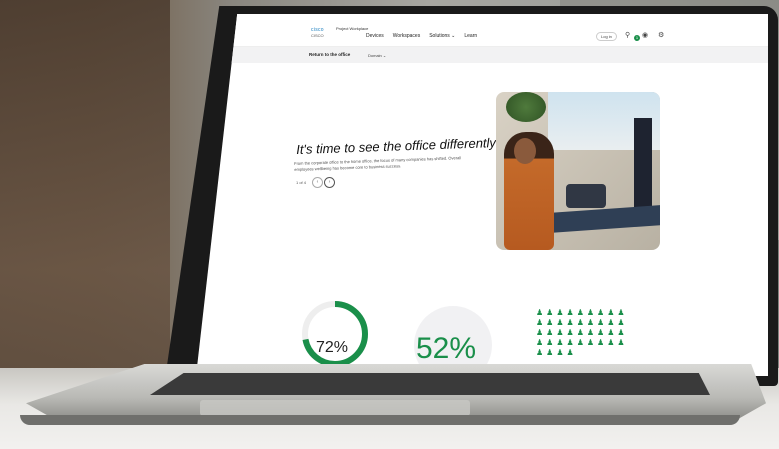 The width and height of the screenshot is (779, 449). I want to click on laptop-trackpad, so click(335, 408).